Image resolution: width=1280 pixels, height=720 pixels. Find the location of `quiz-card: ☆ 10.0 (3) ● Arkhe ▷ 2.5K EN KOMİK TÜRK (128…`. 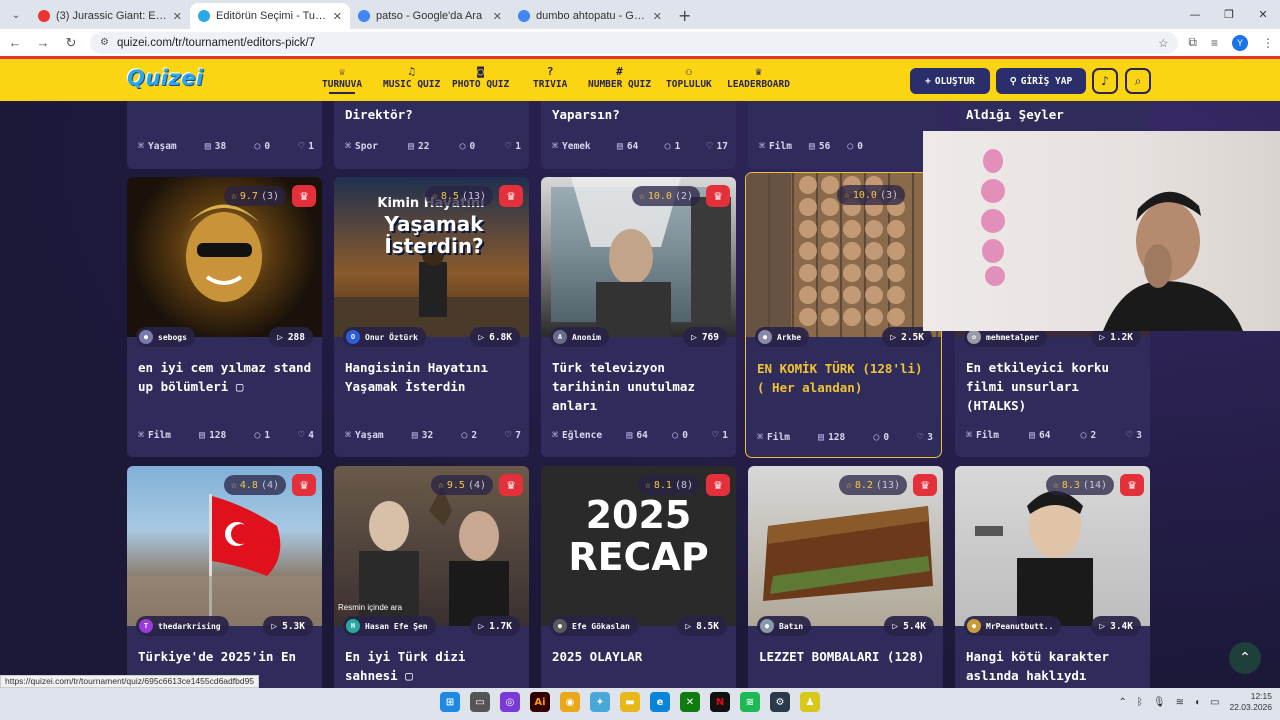

quiz-card: ☆ 10.0 (3) ● Arkhe ▷ 2.5K EN KOMİK TÜRK (128… is located at coordinates (843, 315).